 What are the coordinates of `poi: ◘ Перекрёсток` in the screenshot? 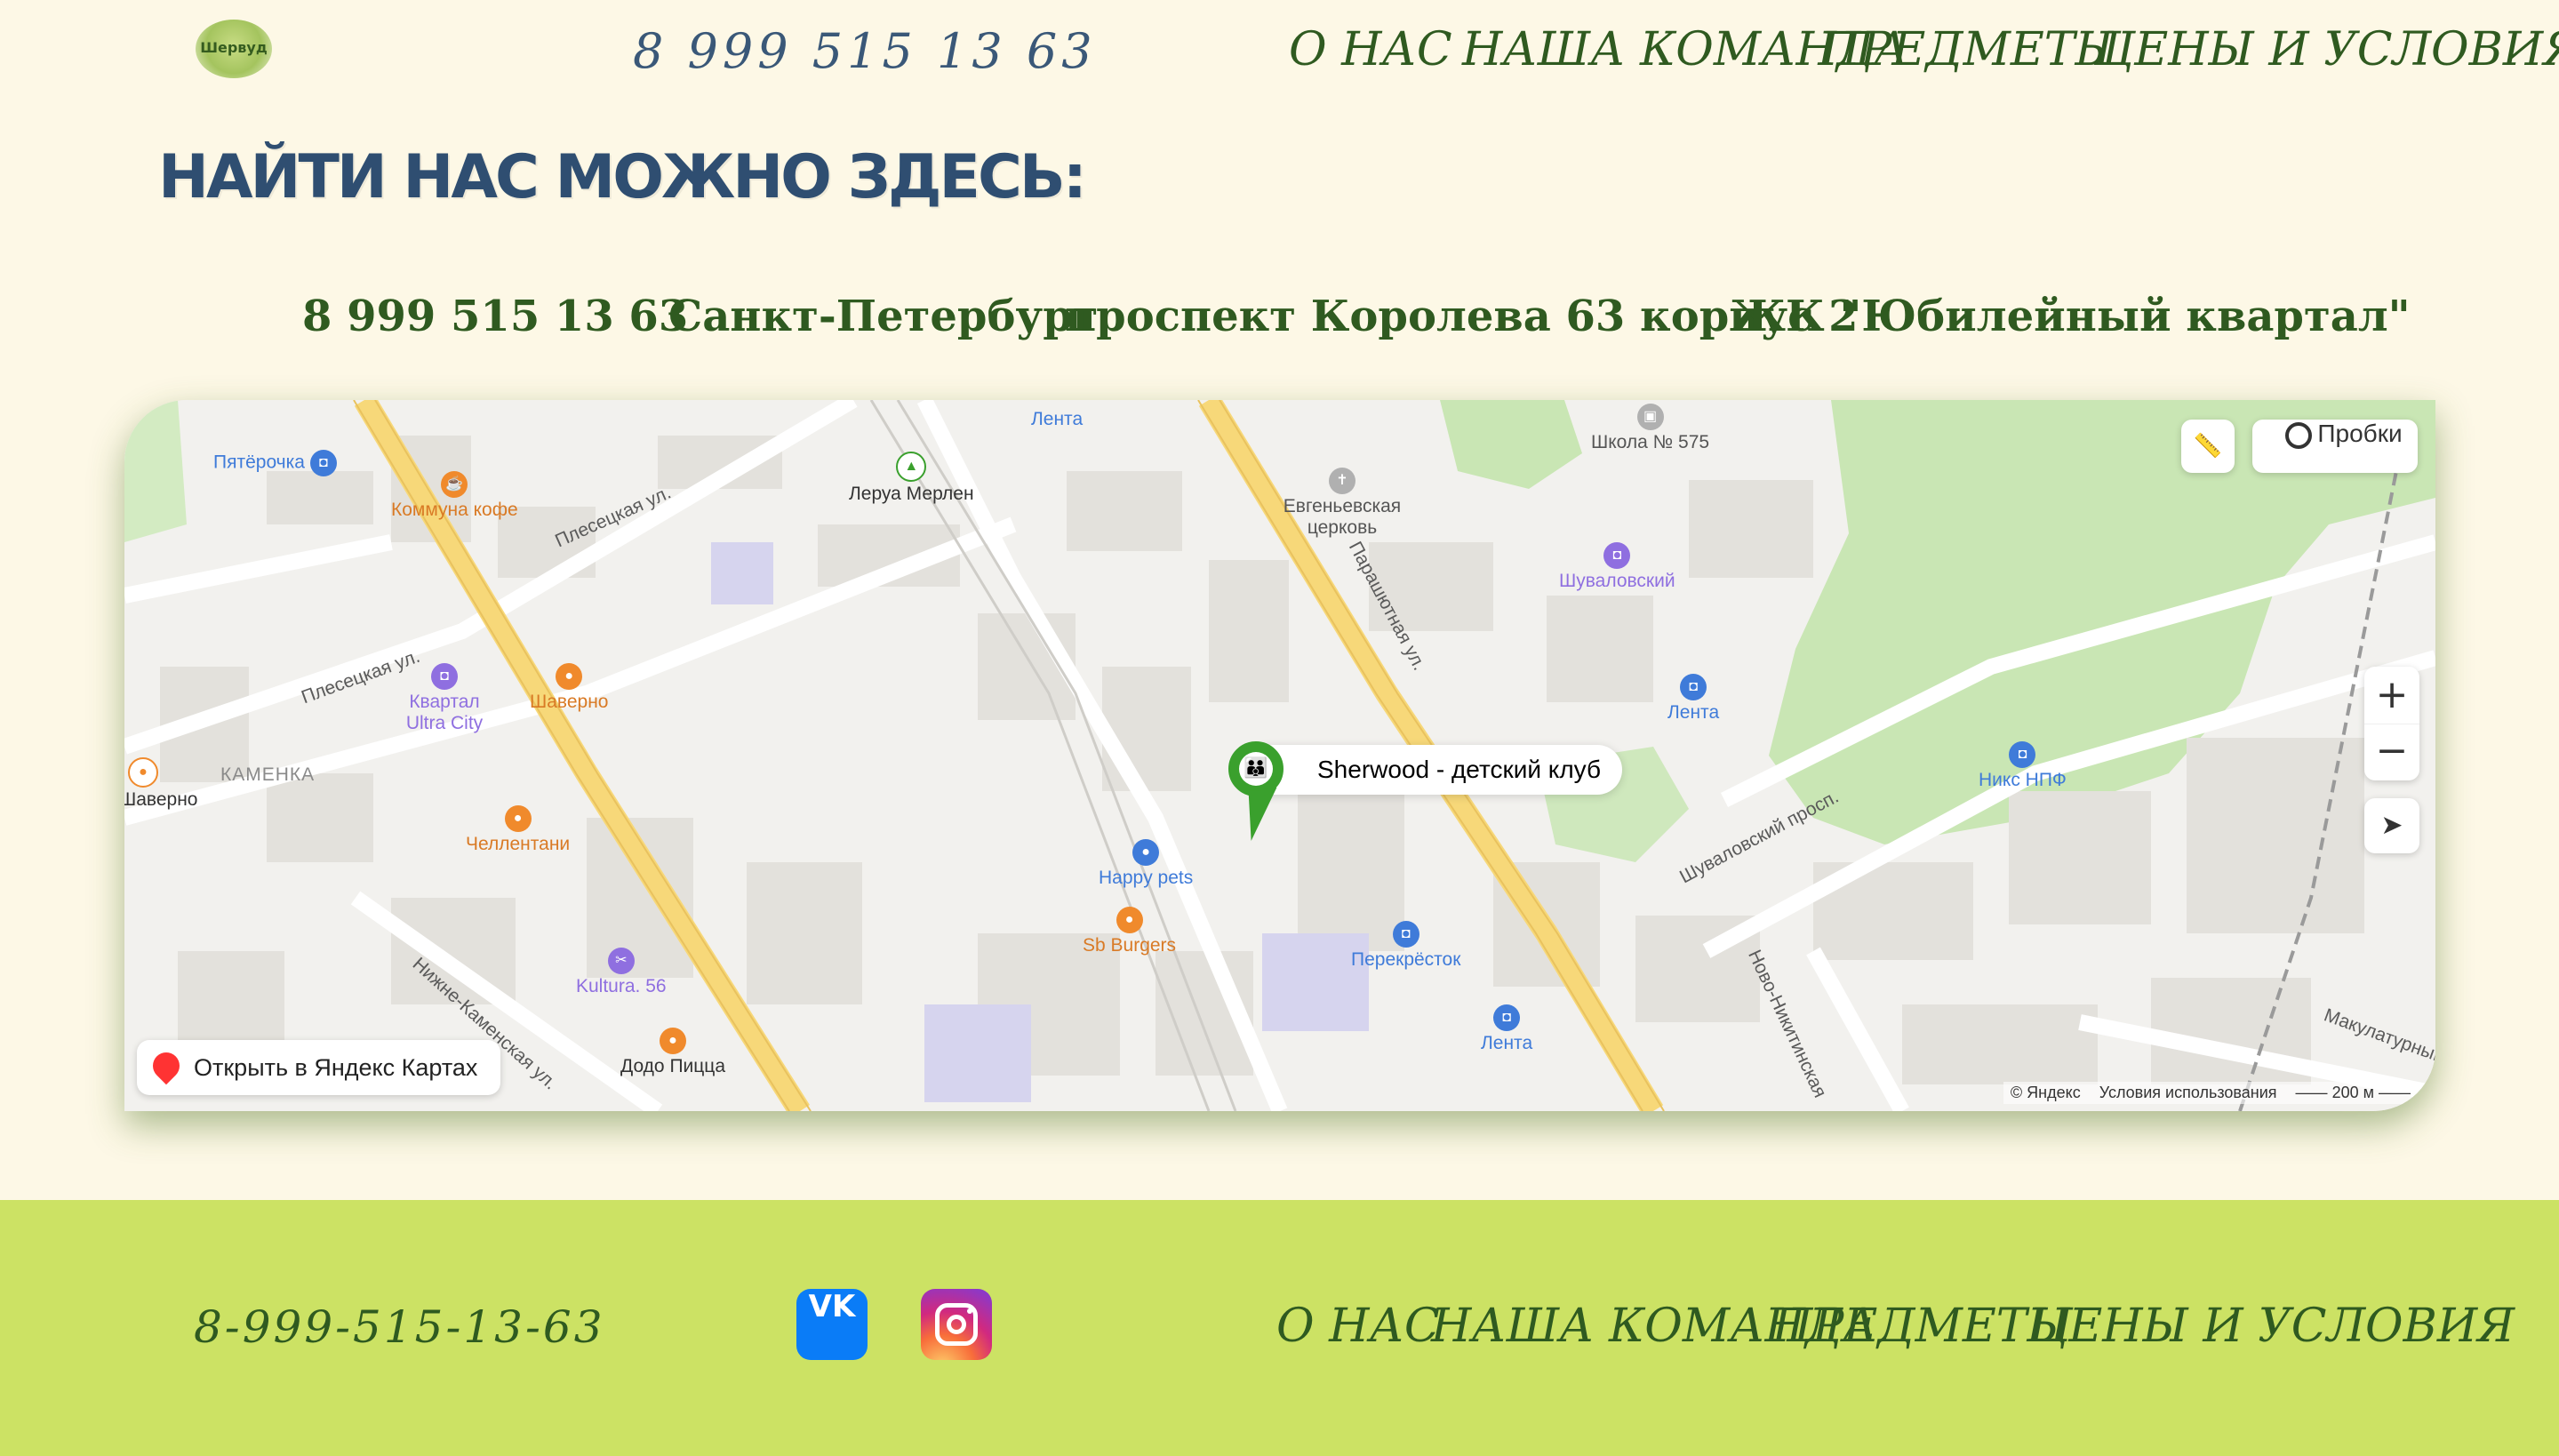 It's located at (1406, 946).